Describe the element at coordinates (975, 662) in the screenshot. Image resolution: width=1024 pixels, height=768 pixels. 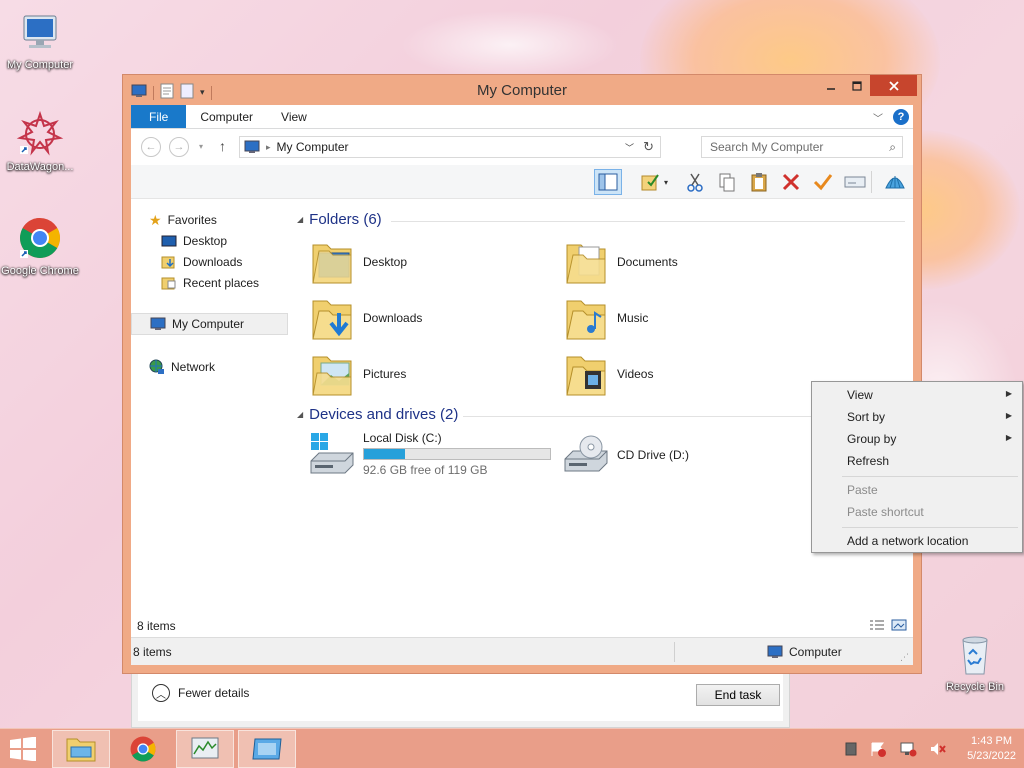
I see `desktop-icon-recycle-bin: Recycle Bin` at that location.